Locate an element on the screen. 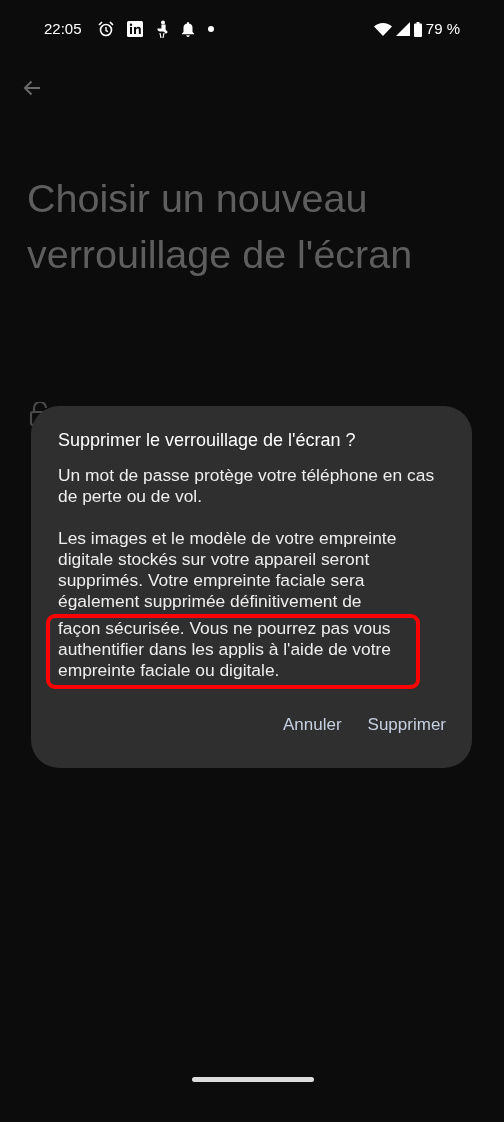 This screenshot has height=1122, width=504. delete-button: Supprimer is located at coordinates (406, 725).